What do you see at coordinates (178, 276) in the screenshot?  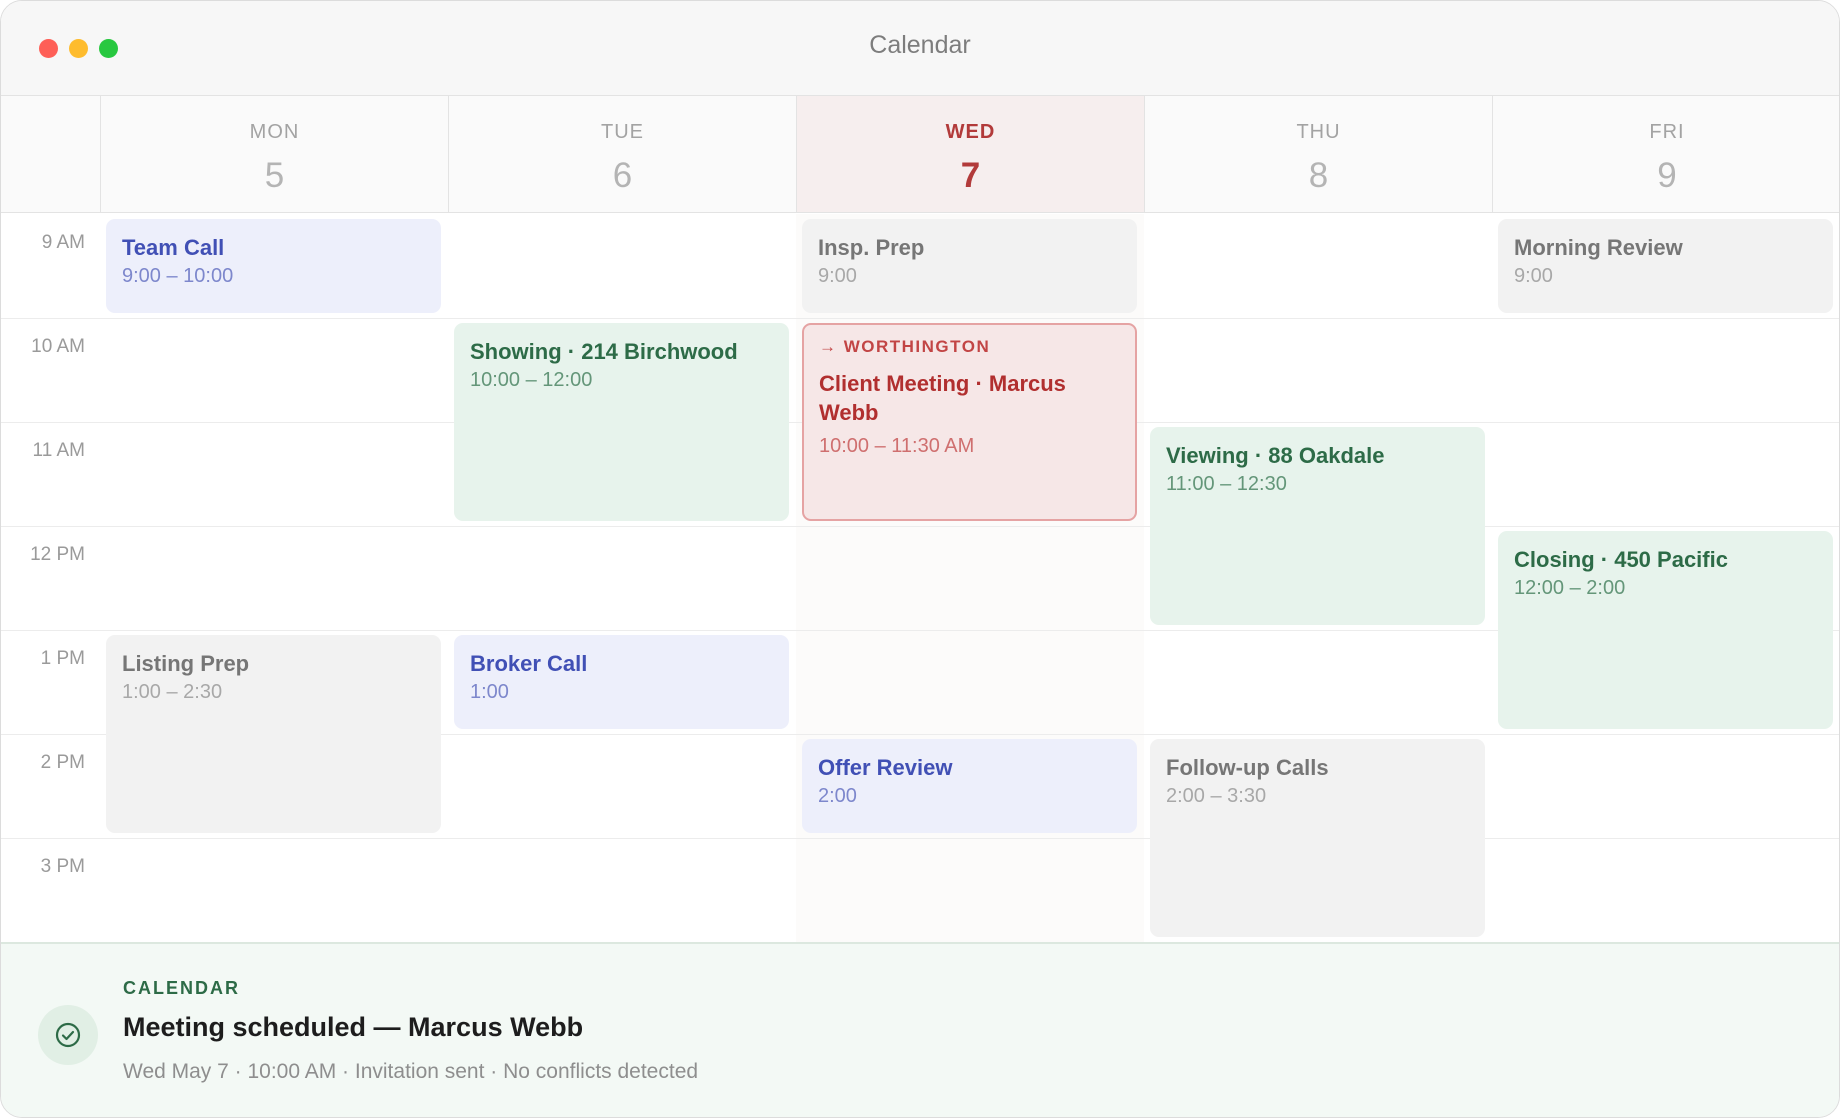 I see `event-time: 9:00 – 10:00` at bounding box center [178, 276].